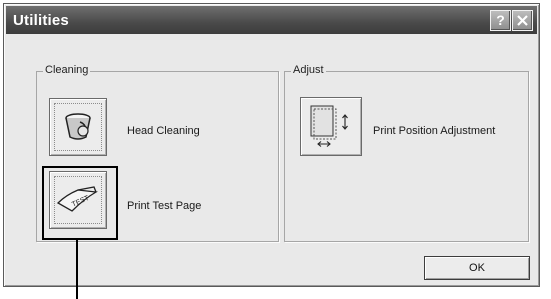 The width and height of the screenshot is (551, 299). I want to click on close-button, so click(522, 20).